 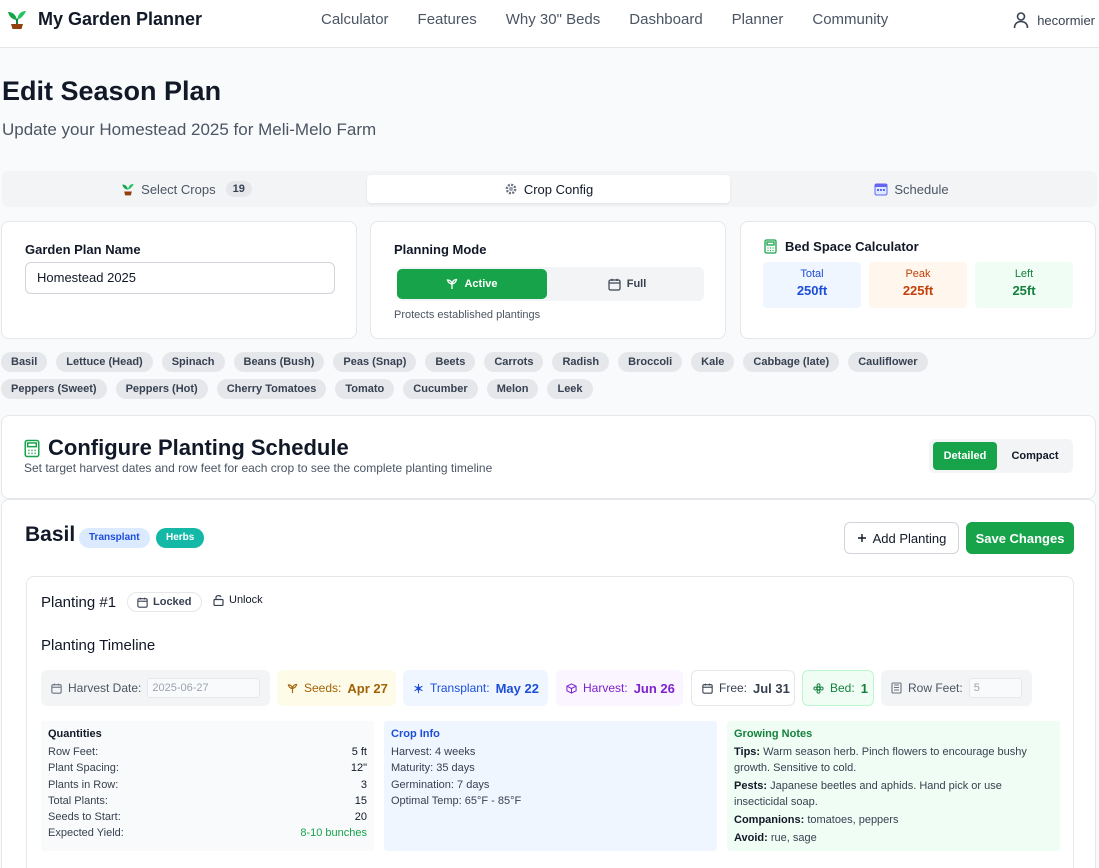 What do you see at coordinates (743, 688) in the screenshot?
I see `free-date-pill: Free: Jul 31` at bounding box center [743, 688].